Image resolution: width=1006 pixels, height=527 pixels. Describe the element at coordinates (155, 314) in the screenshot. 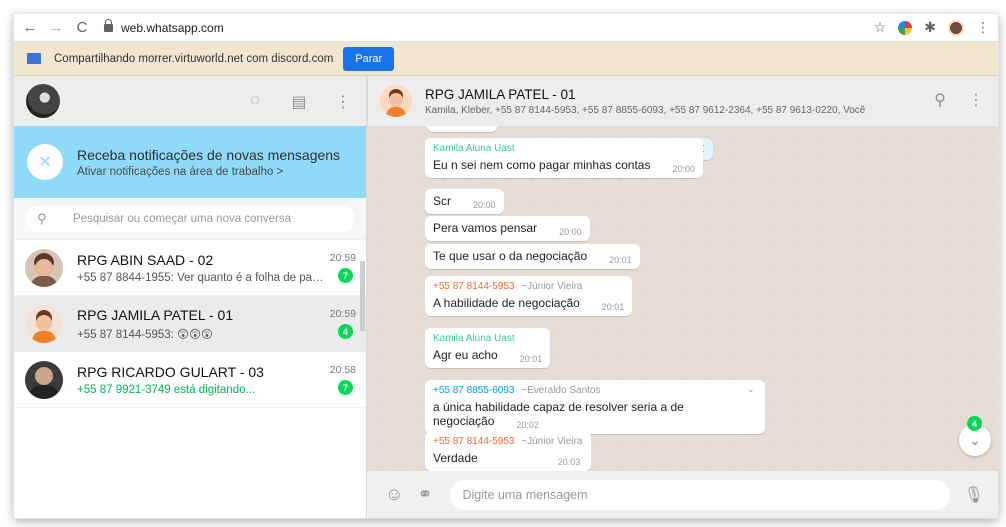

I see `chat-name: RPG JAMILA PATEL - 01` at that location.